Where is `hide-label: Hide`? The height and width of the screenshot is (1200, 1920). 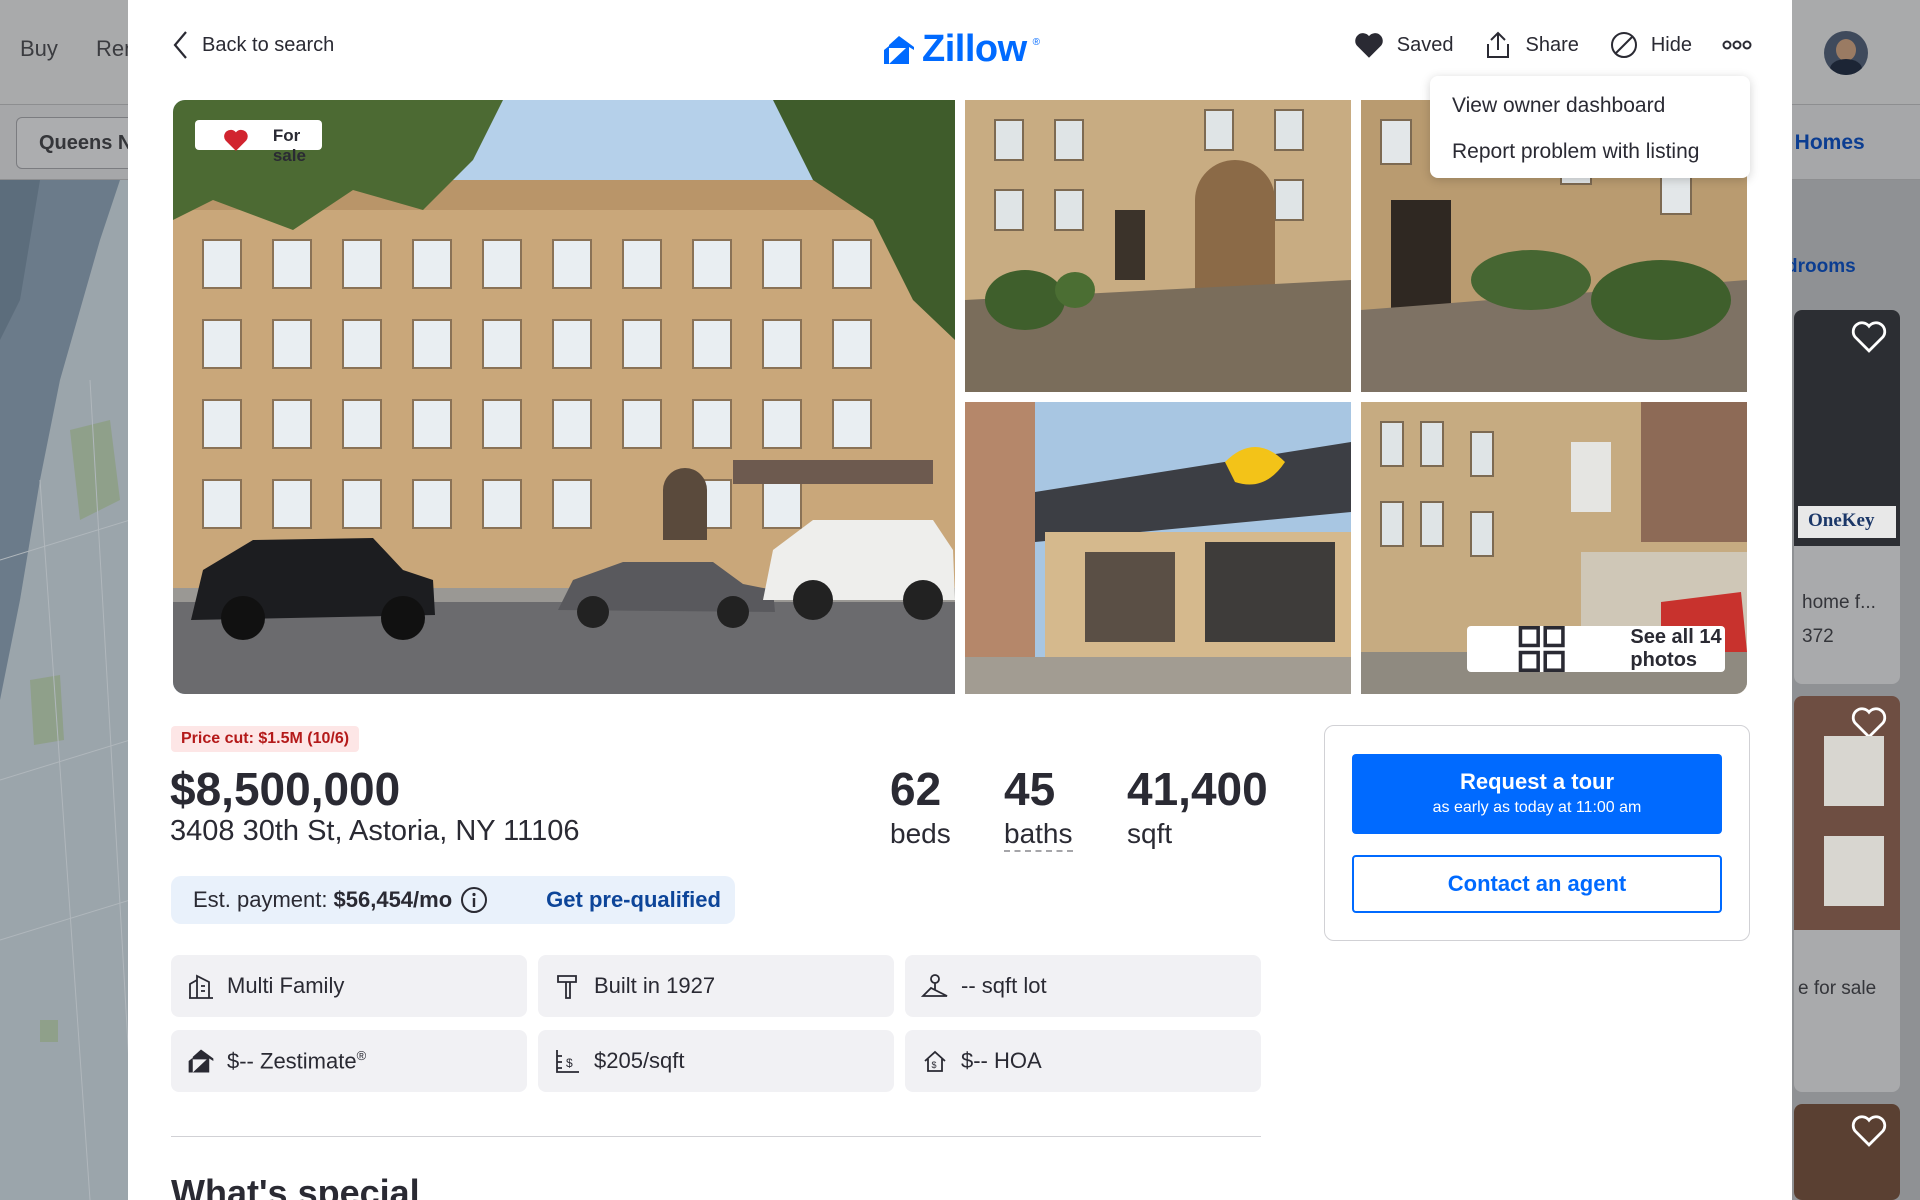
hide-label: Hide is located at coordinates (1671, 44).